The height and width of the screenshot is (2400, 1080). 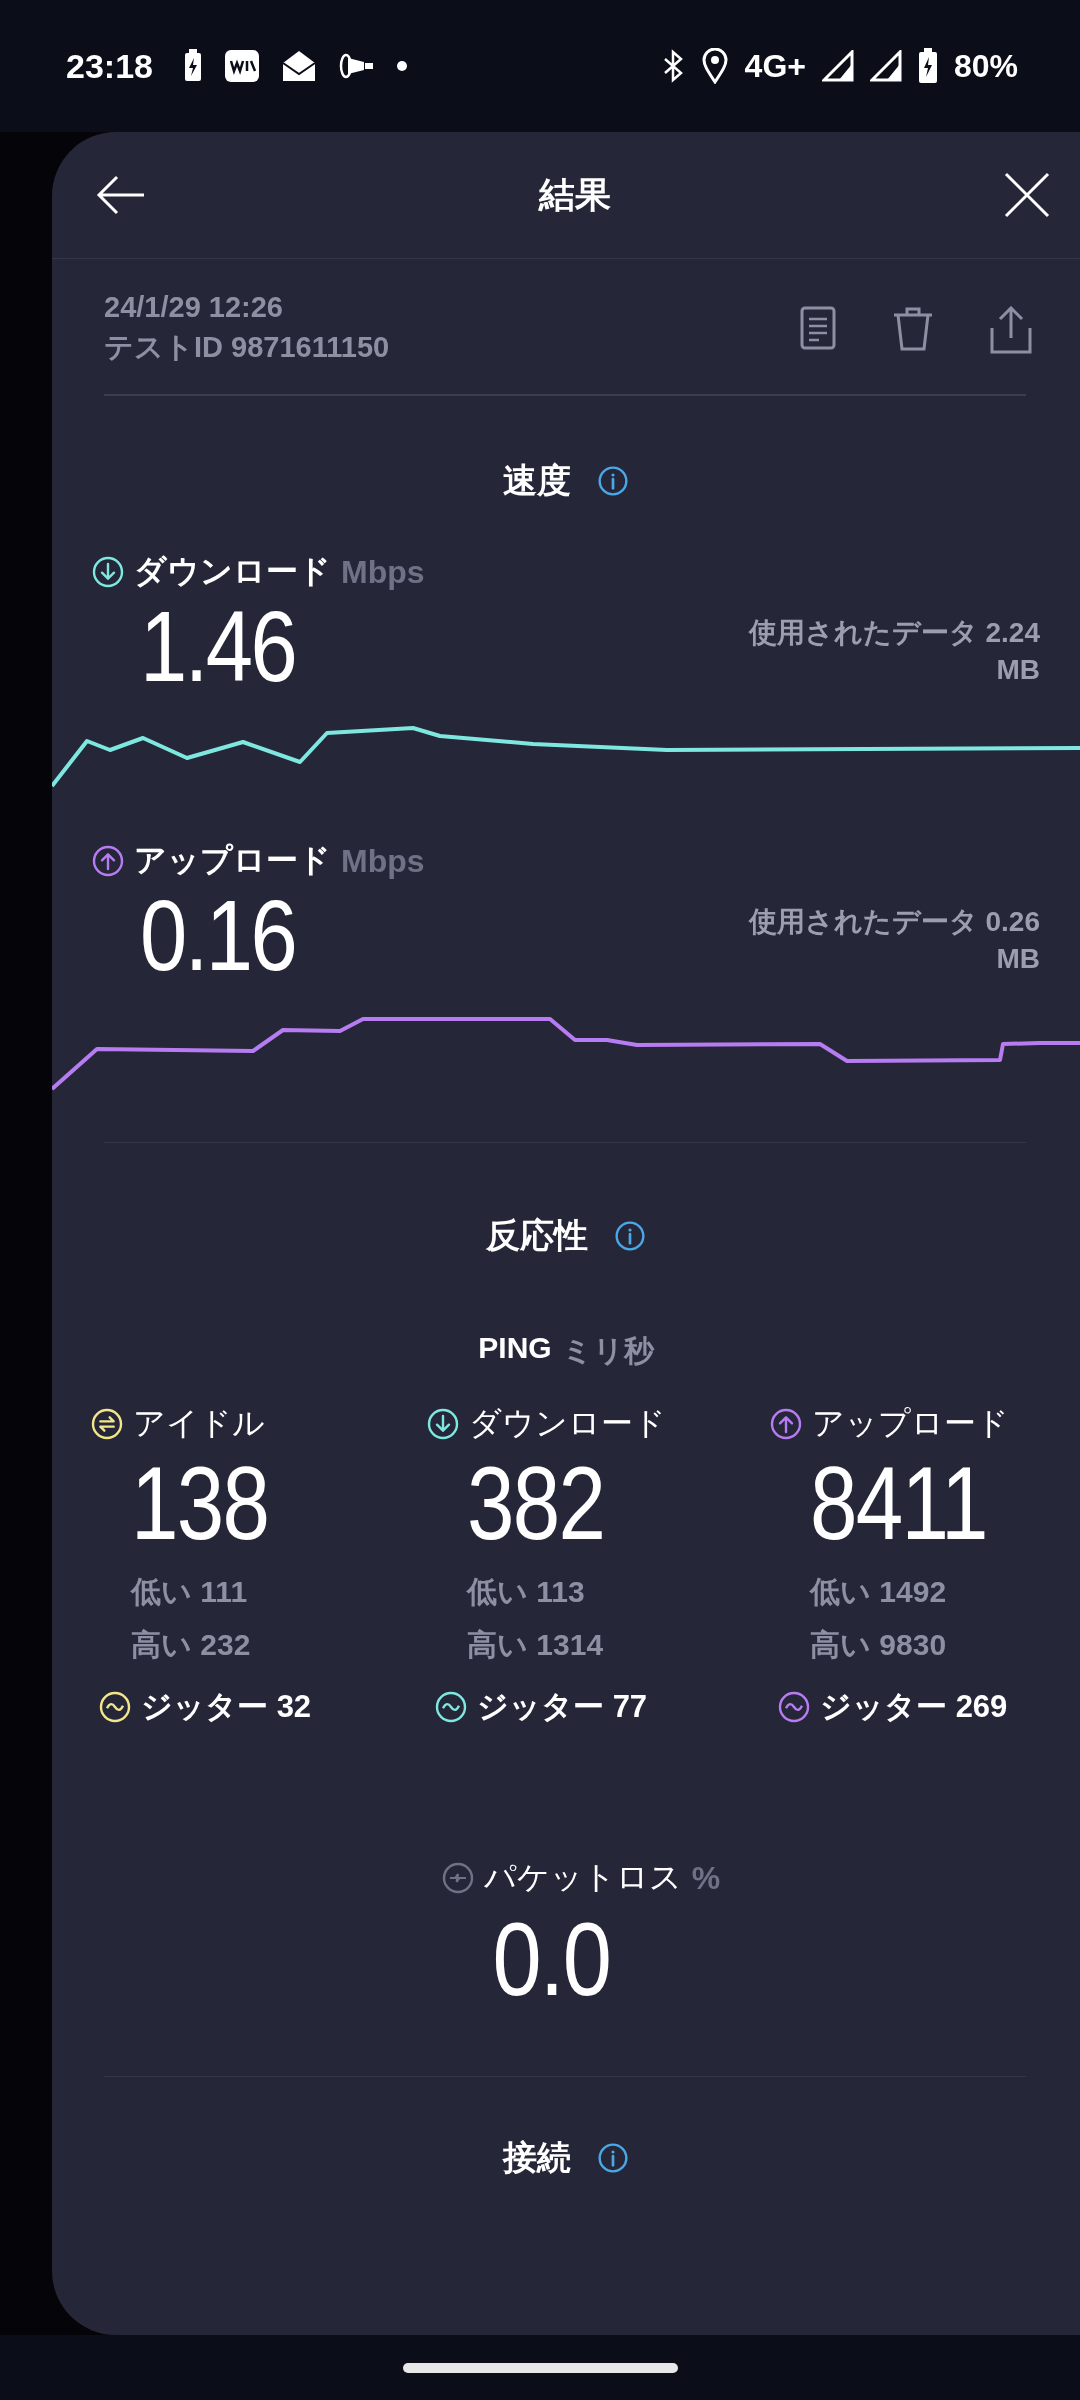 What do you see at coordinates (551, 1960) in the screenshot?
I see `packet-loss-value: 0.0` at bounding box center [551, 1960].